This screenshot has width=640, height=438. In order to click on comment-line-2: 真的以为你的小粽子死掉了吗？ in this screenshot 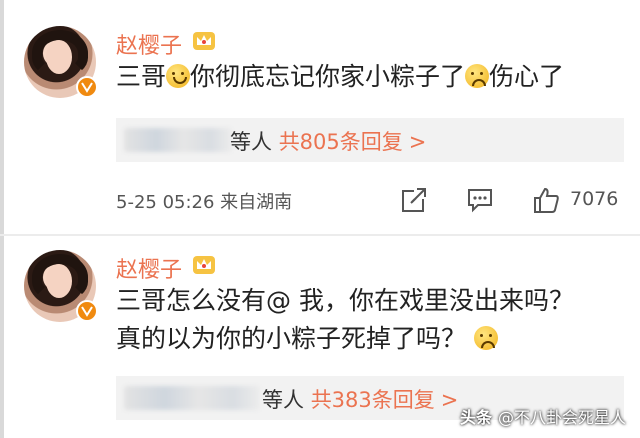, I will do `click(345, 339)`.